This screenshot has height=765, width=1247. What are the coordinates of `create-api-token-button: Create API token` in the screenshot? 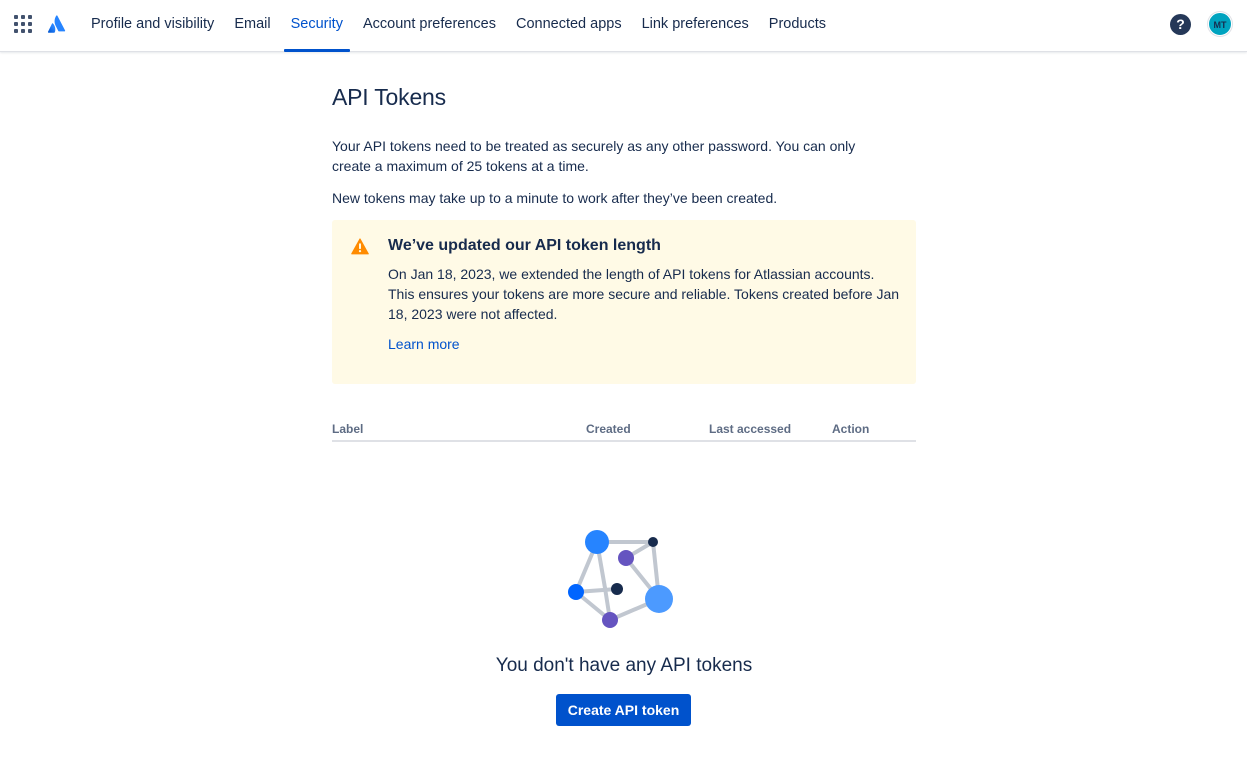 It's located at (623, 710).